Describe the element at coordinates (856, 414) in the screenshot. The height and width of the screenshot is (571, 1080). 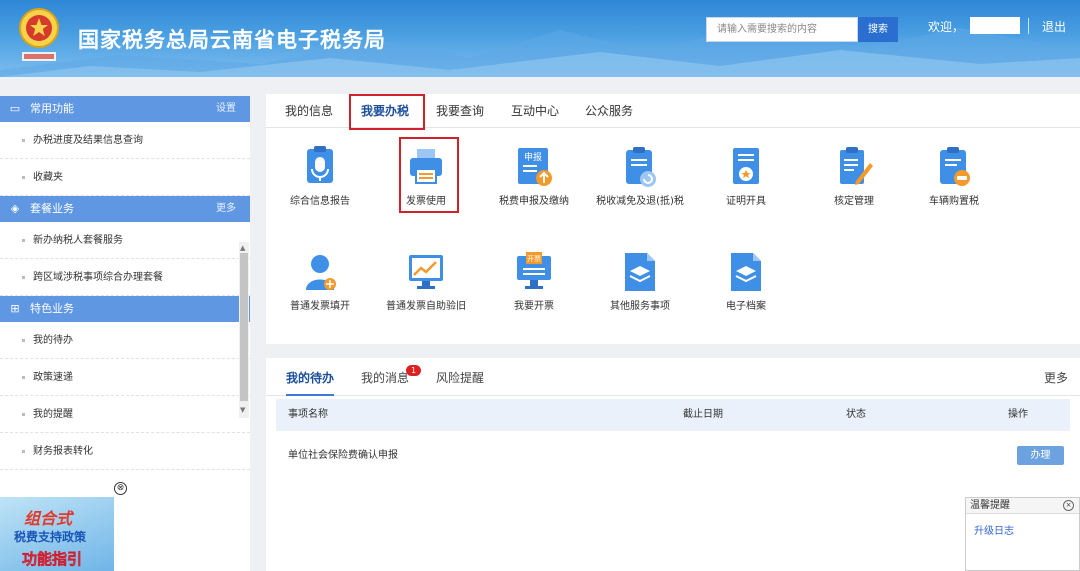
I see `col-status: 状态` at that location.